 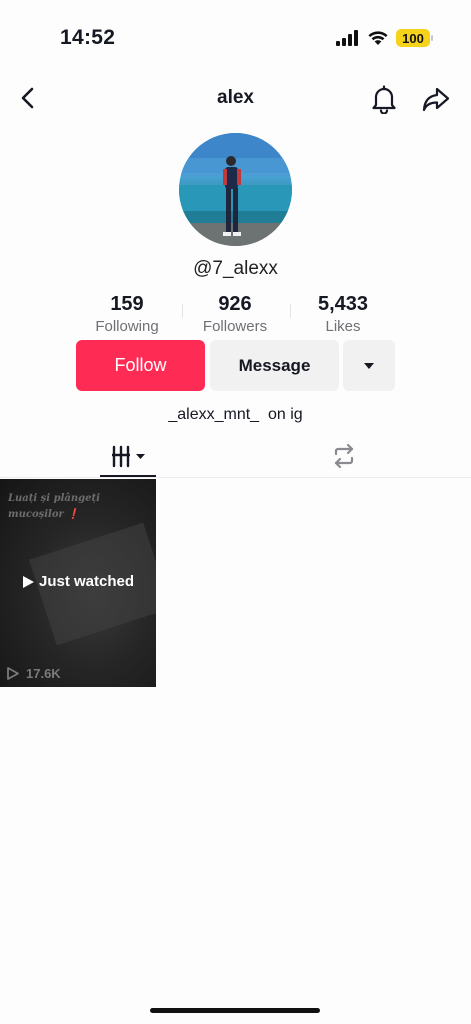 I want to click on avatar-photo, so click(x=235, y=189).